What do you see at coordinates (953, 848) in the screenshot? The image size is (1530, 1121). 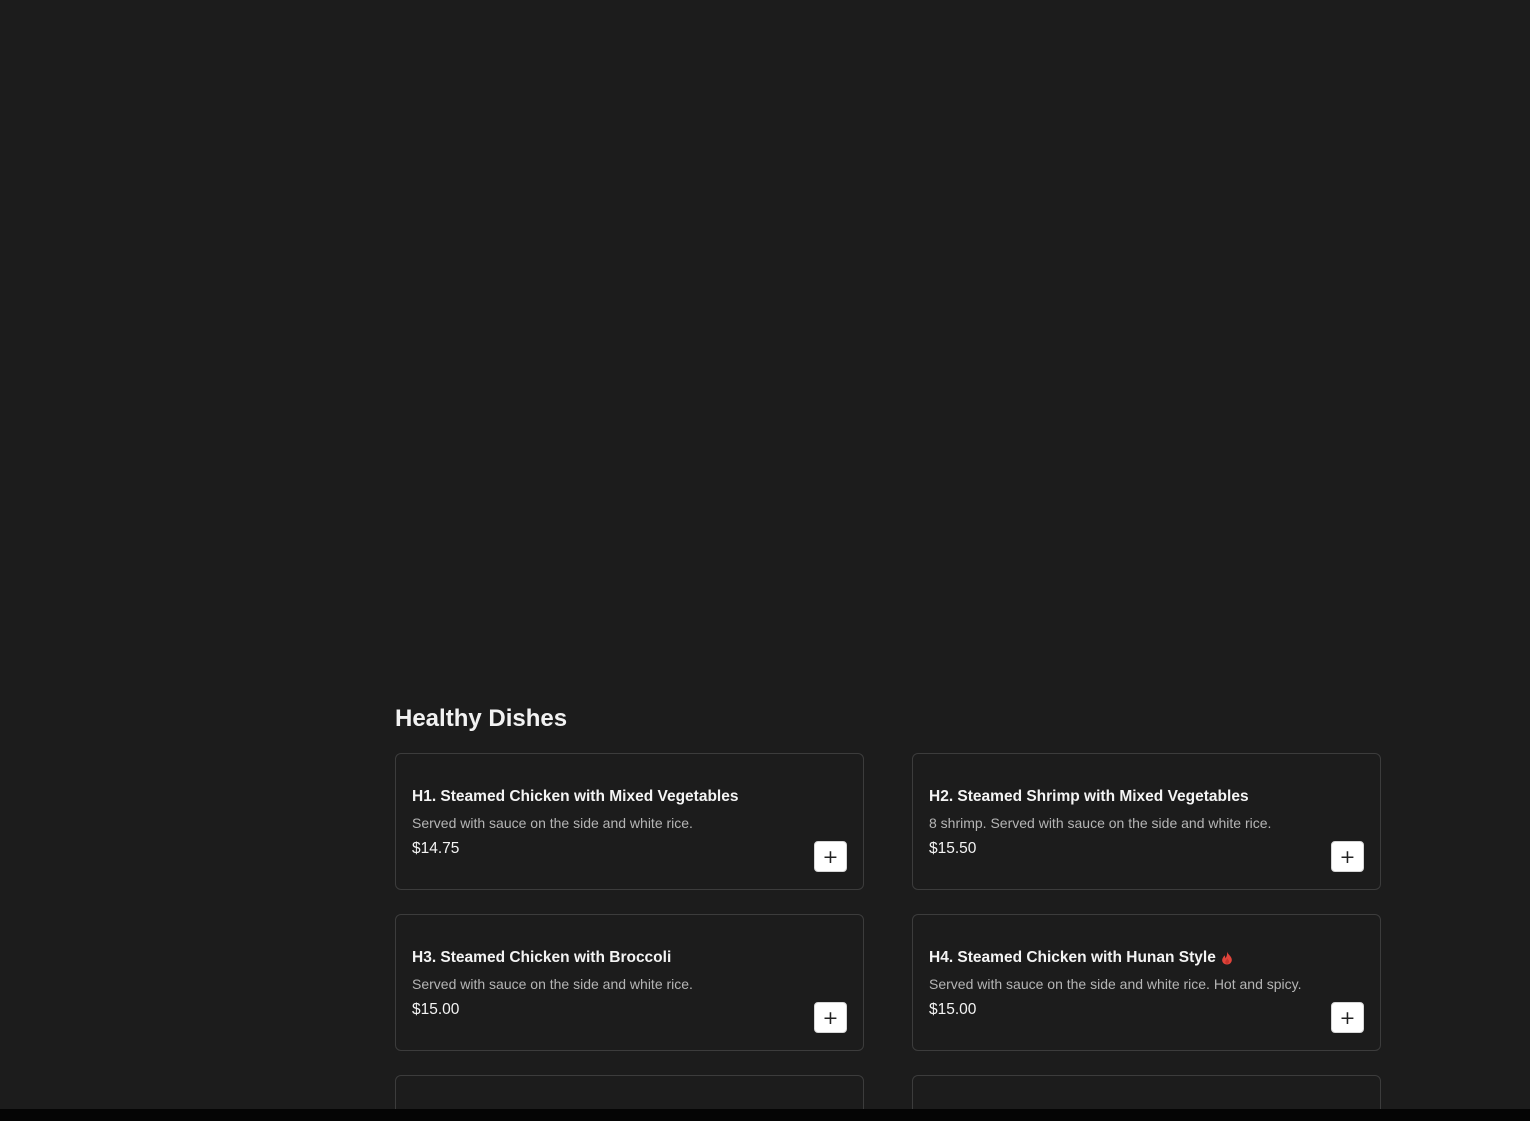 I see `item-price: $15.50` at bounding box center [953, 848].